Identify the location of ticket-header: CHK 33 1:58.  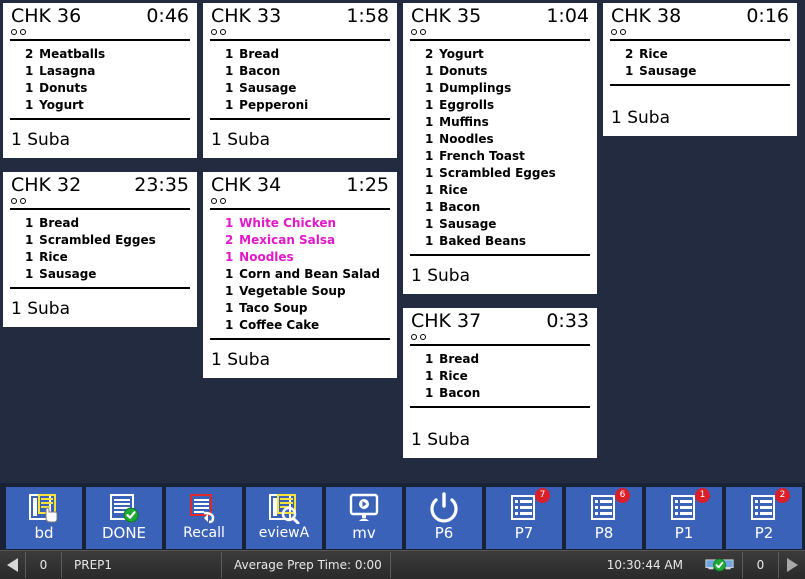
(300, 15).